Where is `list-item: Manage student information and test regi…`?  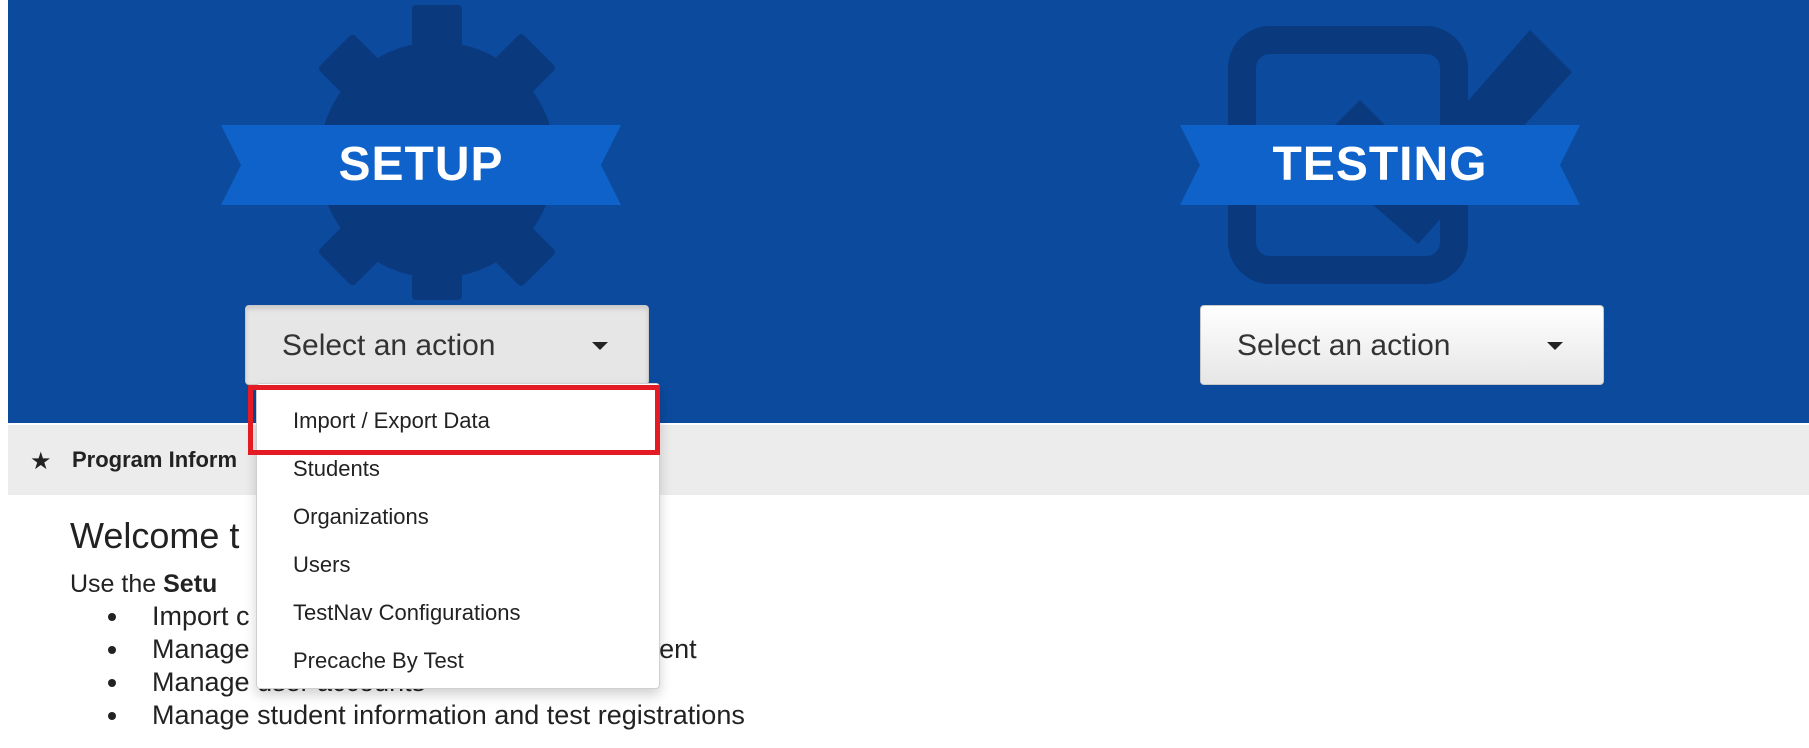 list-item: Manage student information and test regi… is located at coordinates (426, 715).